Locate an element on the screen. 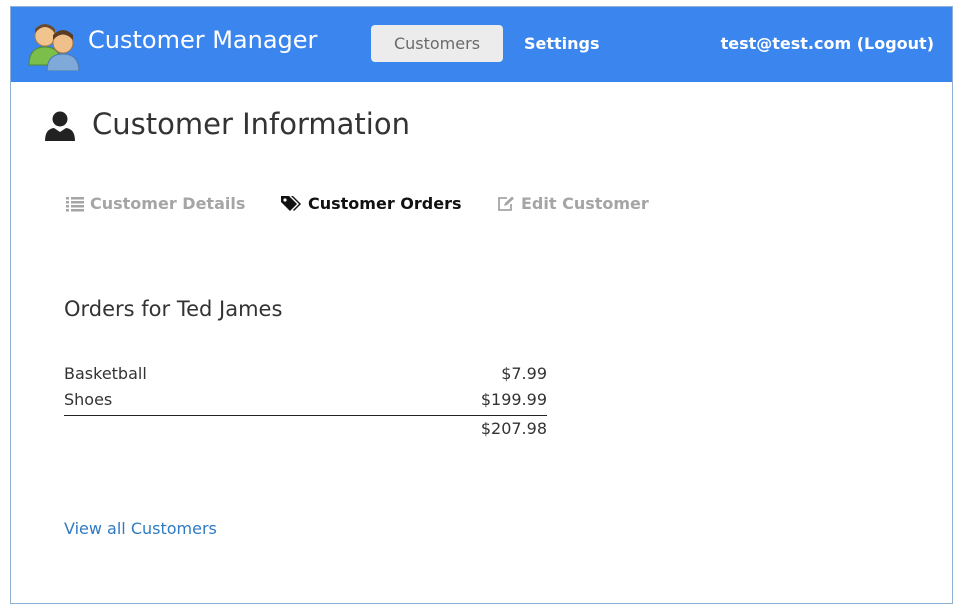 Image resolution: width=954 pixels, height=607 pixels. nav-settings-link: Settings is located at coordinates (562, 43).